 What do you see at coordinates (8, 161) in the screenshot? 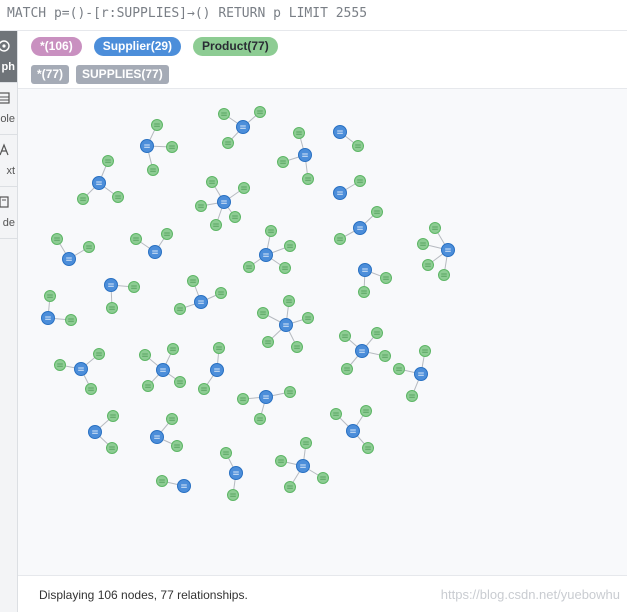
I see `view-tab-text: xt` at bounding box center [8, 161].